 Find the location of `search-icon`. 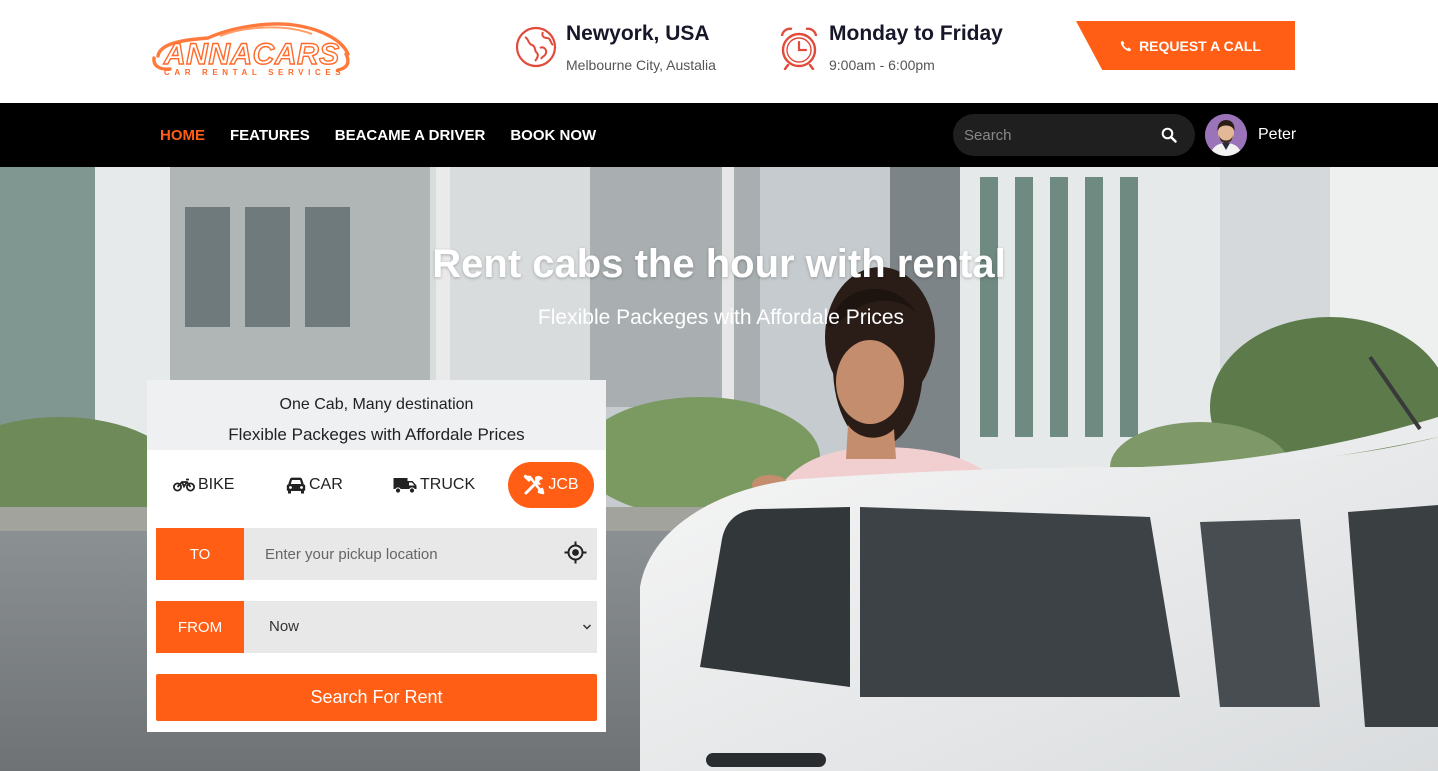

search-icon is located at coordinates (1169, 135).